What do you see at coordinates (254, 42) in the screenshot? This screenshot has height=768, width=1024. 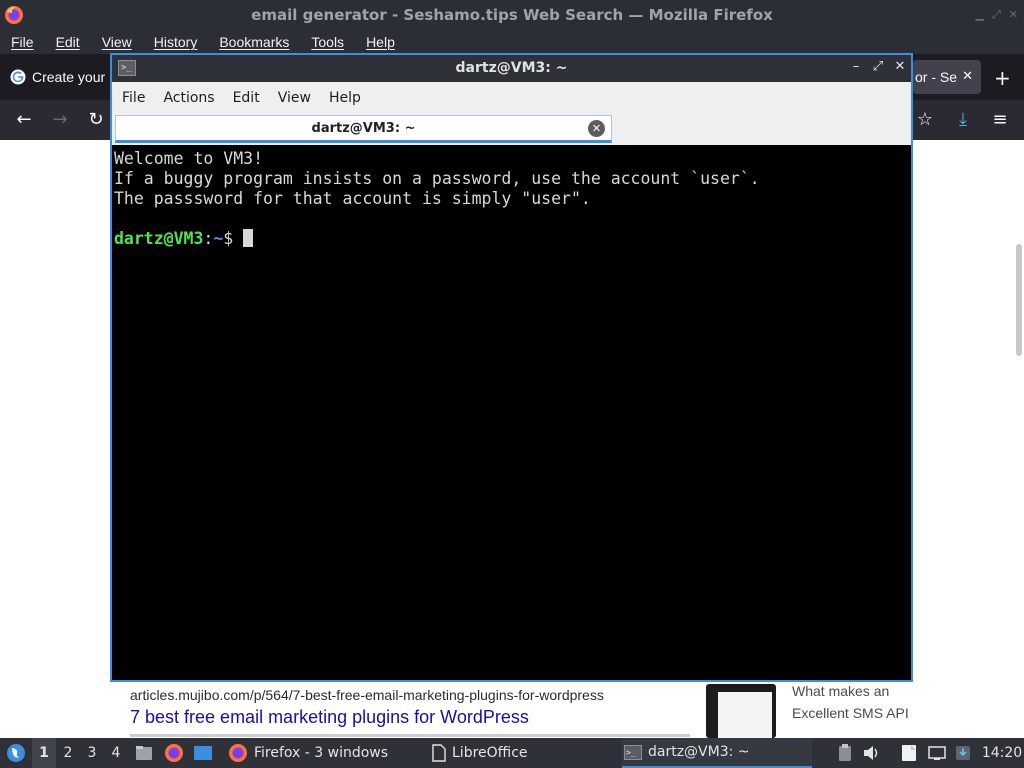 I see `firefox-menu-bookmarks: Bookmarks` at bounding box center [254, 42].